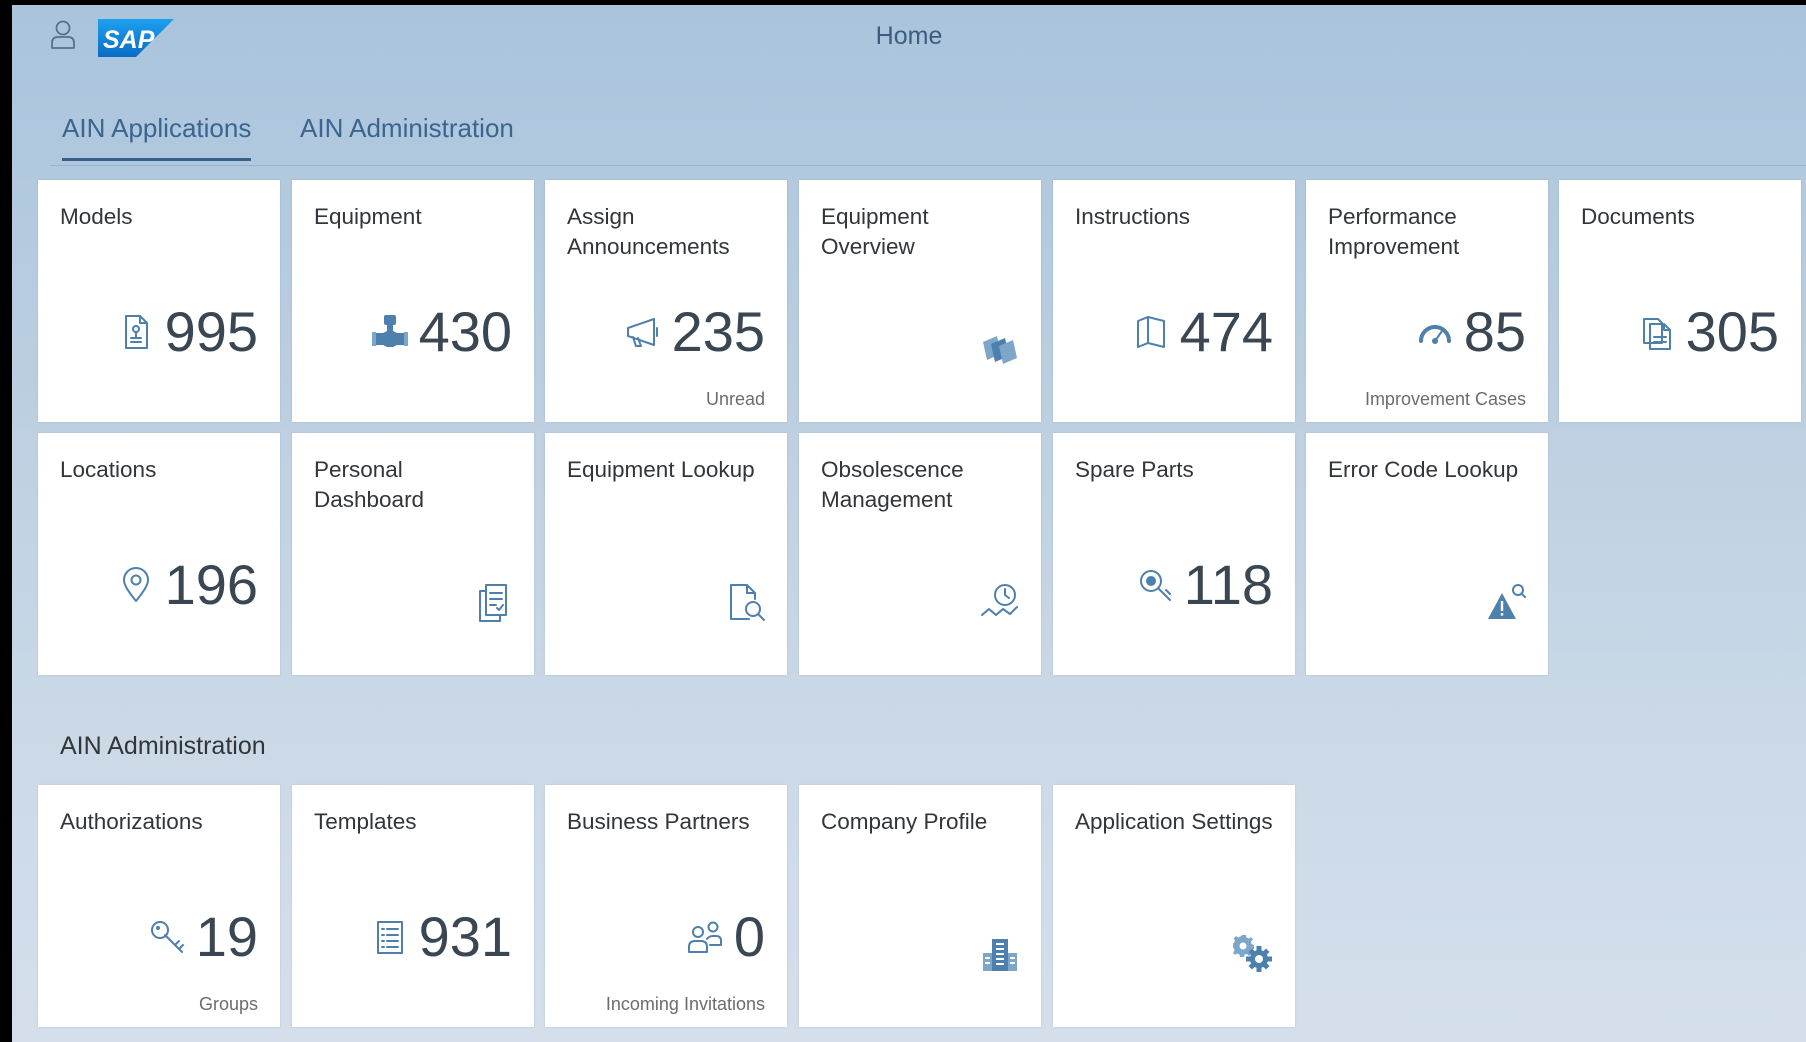  What do you see at coordinates (1638, 216) in the screenshot?
I see `tile-title: Documents` at bounding box center [1638, 216].